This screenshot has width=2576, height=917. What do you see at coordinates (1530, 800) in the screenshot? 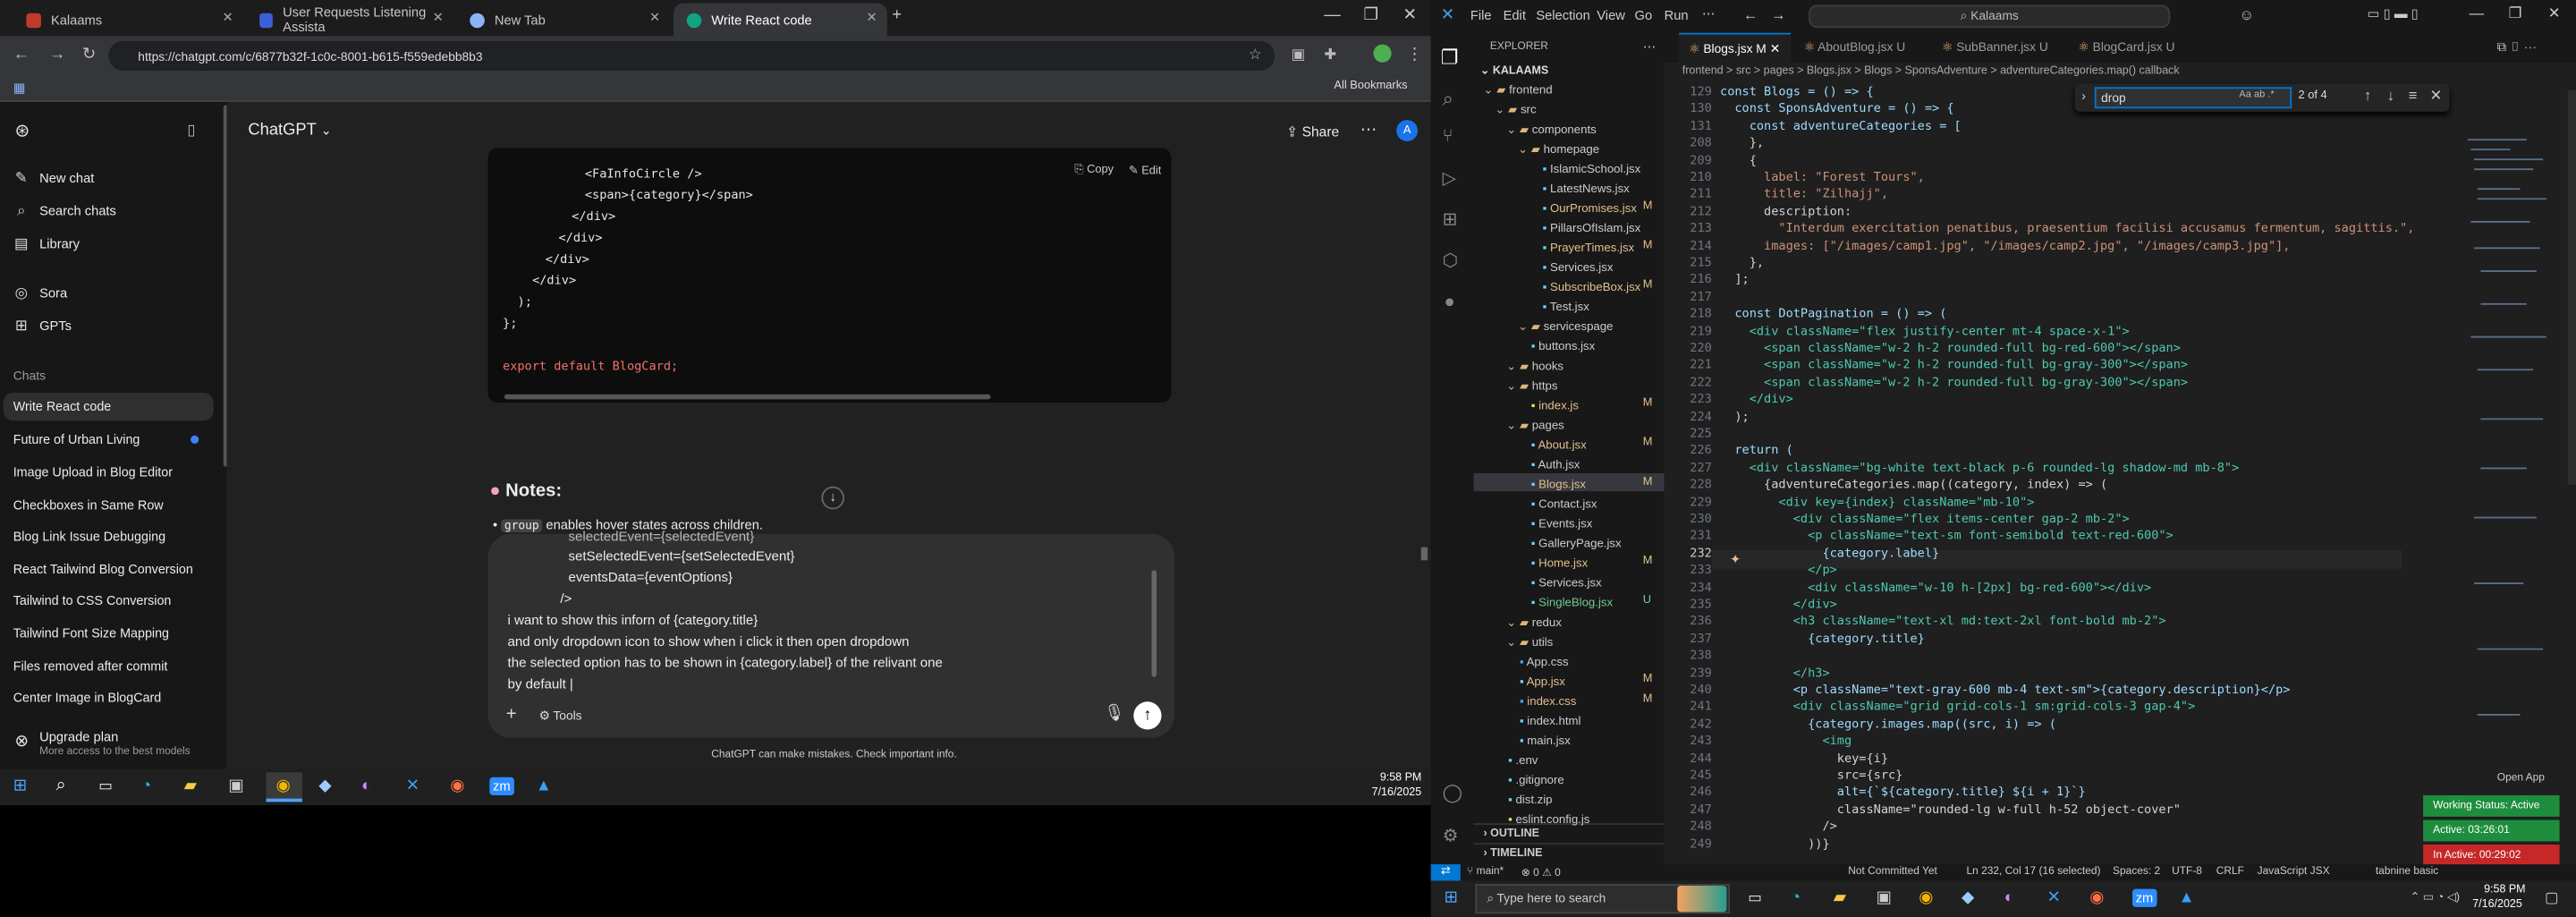
I see `tree-file: ▪ dist.zip` at bounding box center [1530, 800].